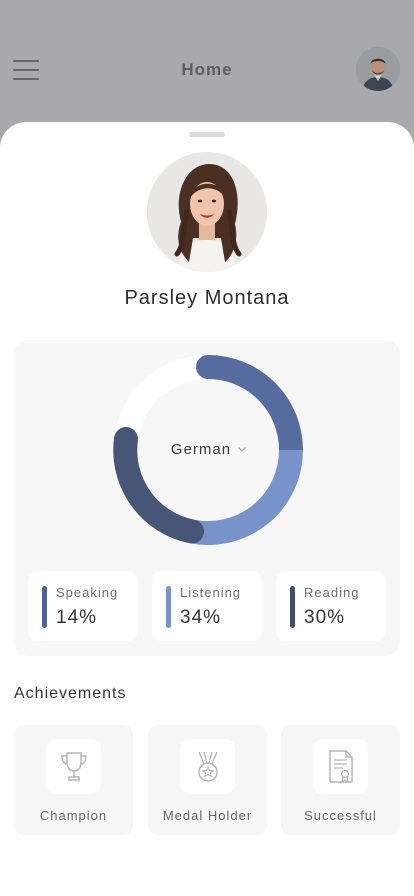 This screenshot has height=896, width=414. I want to click on medal-icon, so click(207, 766).